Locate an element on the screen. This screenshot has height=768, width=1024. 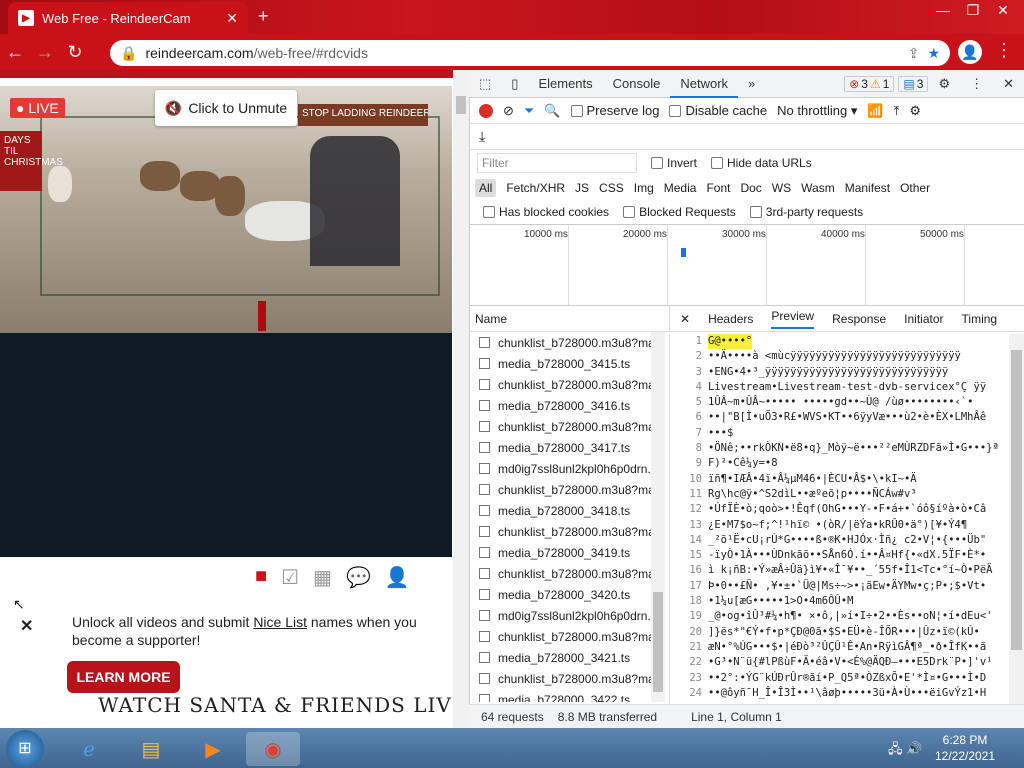
minimize-button: — is located at coordinates (943, 10).